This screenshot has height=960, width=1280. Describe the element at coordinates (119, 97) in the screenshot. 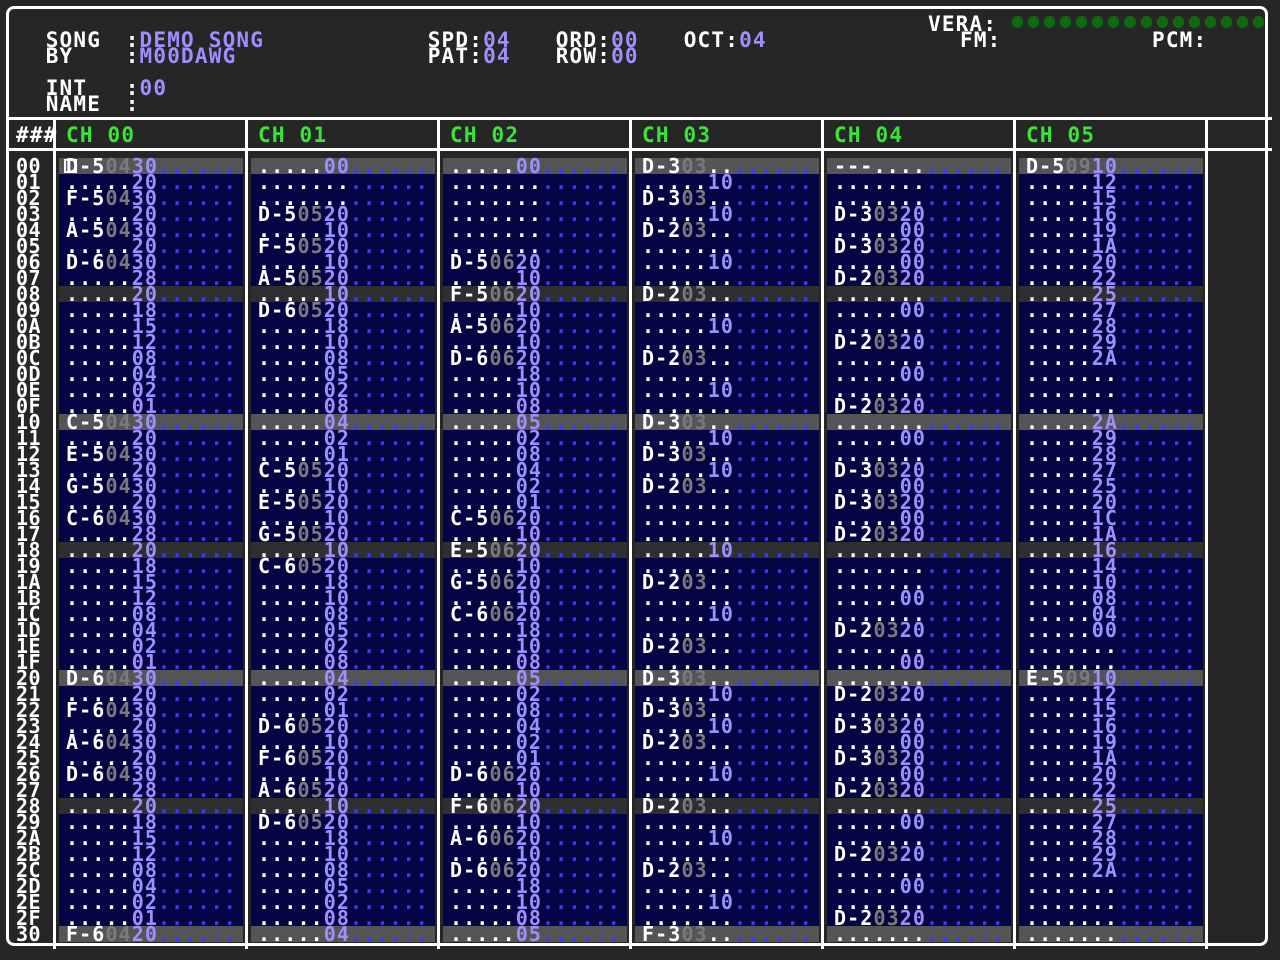

I see `instrument-name-field: :` at that location.